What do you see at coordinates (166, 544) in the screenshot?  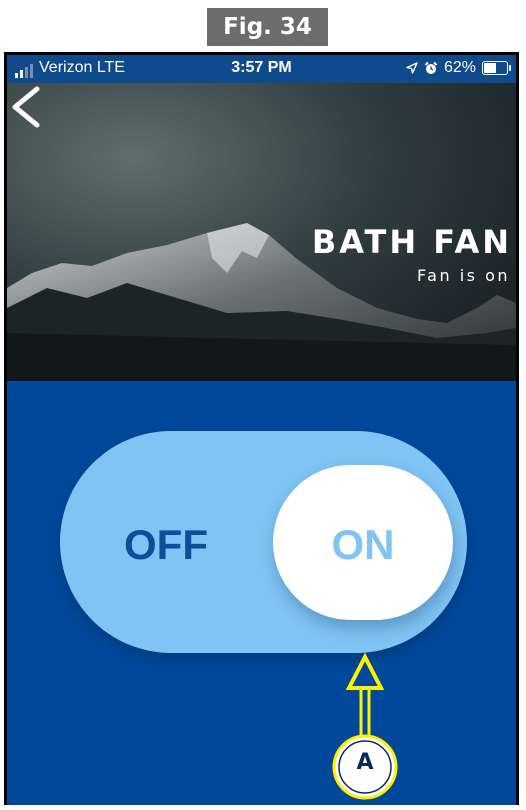 I see `toggle-off-label: OFF` at bounding box center [166, 544].